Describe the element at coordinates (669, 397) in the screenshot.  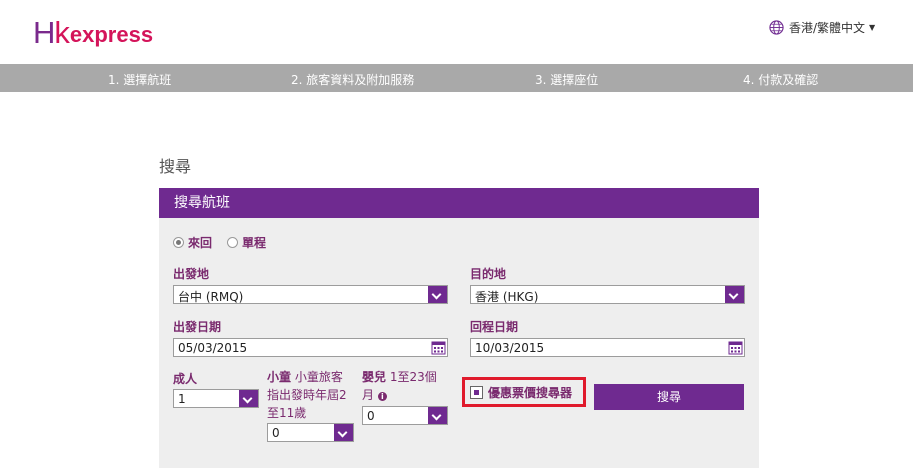
I see `search-button: 搜尋` at that location.